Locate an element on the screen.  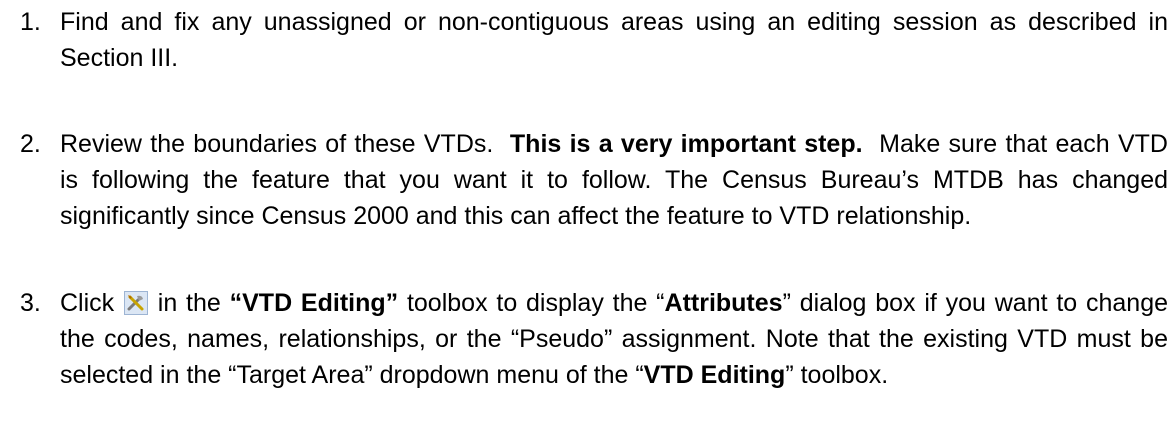
list-number: 1. is located at coordinates (30, 22).